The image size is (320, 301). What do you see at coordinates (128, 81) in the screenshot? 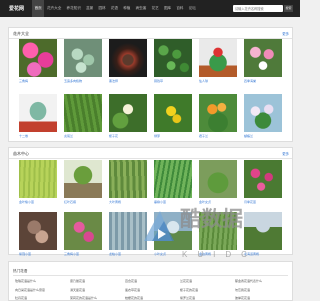
I see `flower-caption: 黑法师` at bounding box center [128, 81].